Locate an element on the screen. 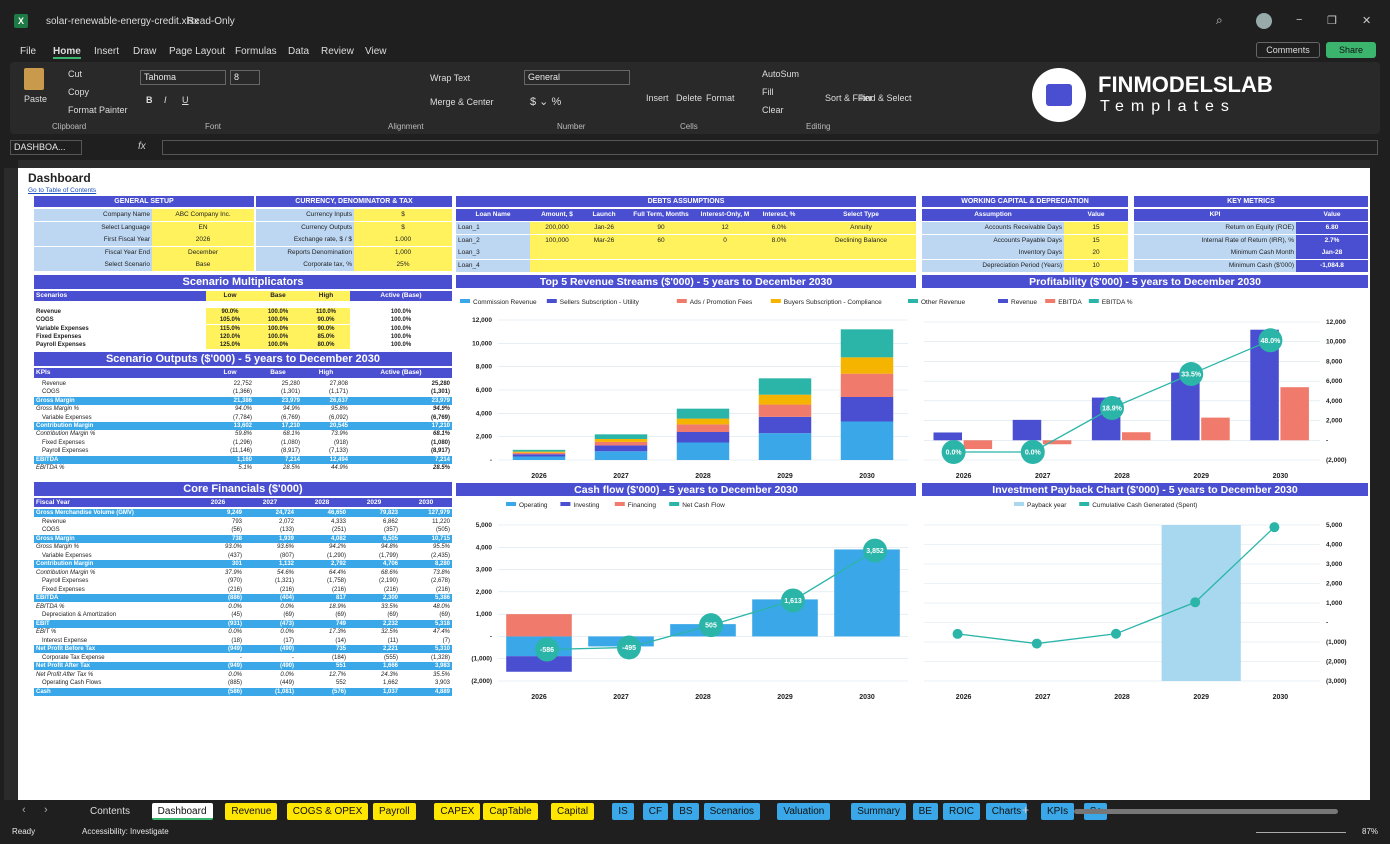 This screenshot has width=1390, height=844. fill-button: Fill is located at coordinates (768, 92).